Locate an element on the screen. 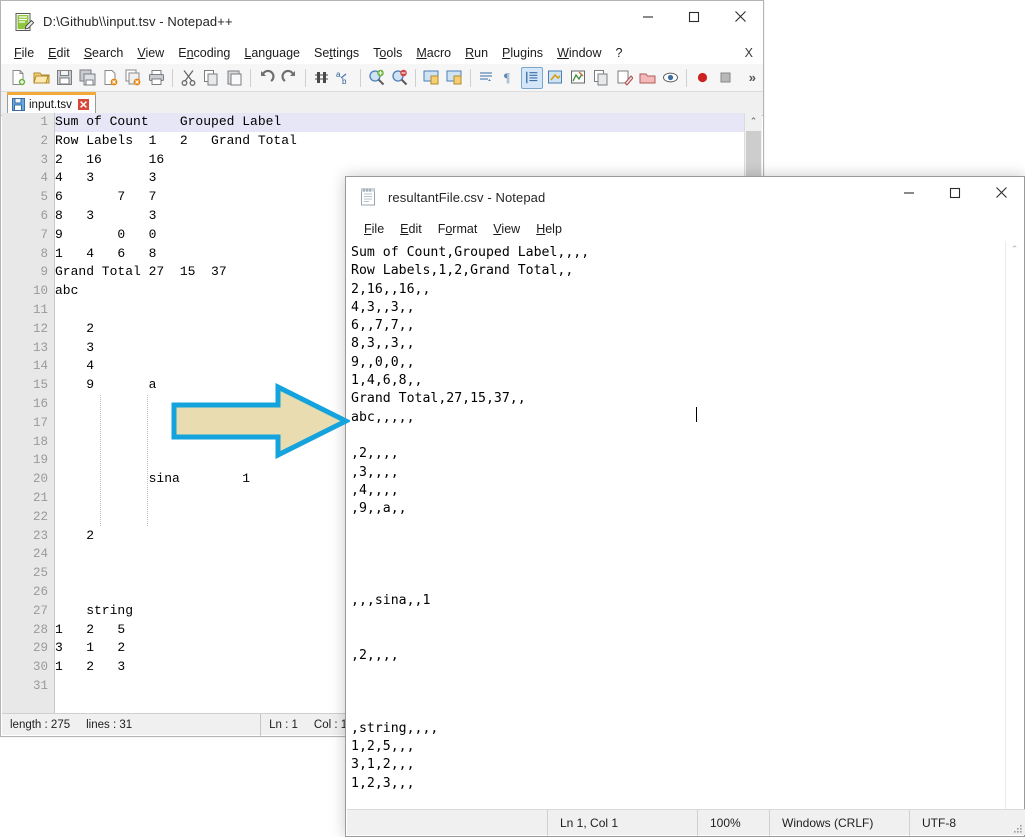 This screenshot has height=837, width=1025. notepad-line: 4,3,,3,, is located at coordinates (679, 308).